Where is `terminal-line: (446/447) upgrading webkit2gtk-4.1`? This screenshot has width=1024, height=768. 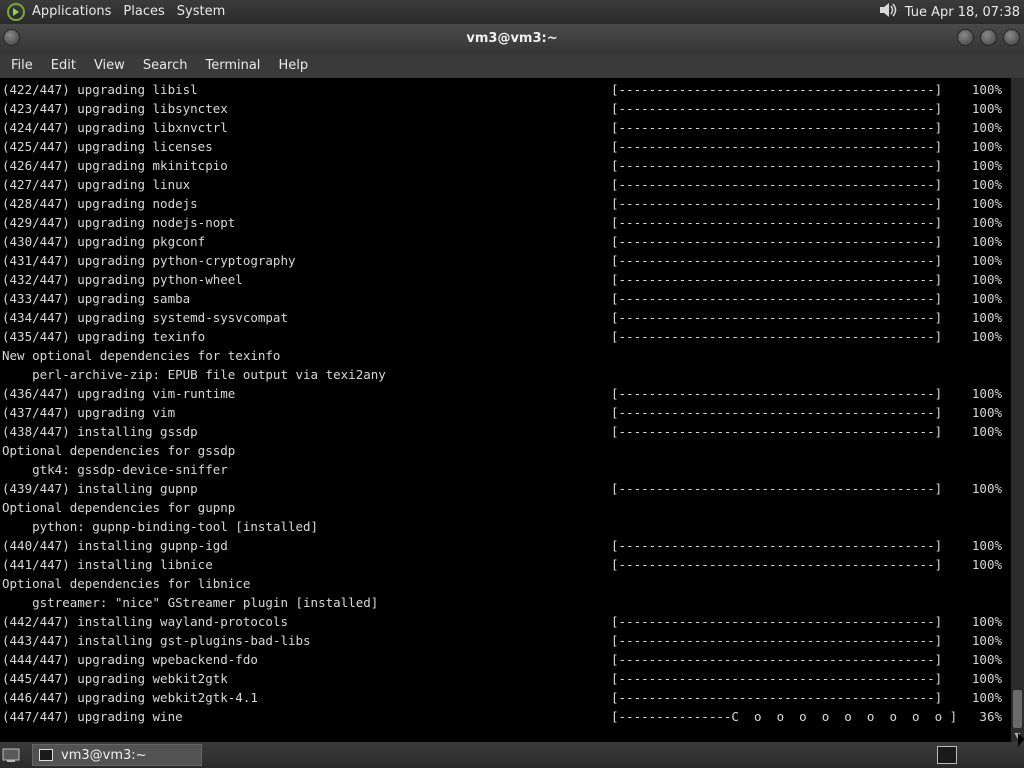 terminal-line: (446/447) upgrading webkit2gtk-4.1 is located at coordinates (130, 697).